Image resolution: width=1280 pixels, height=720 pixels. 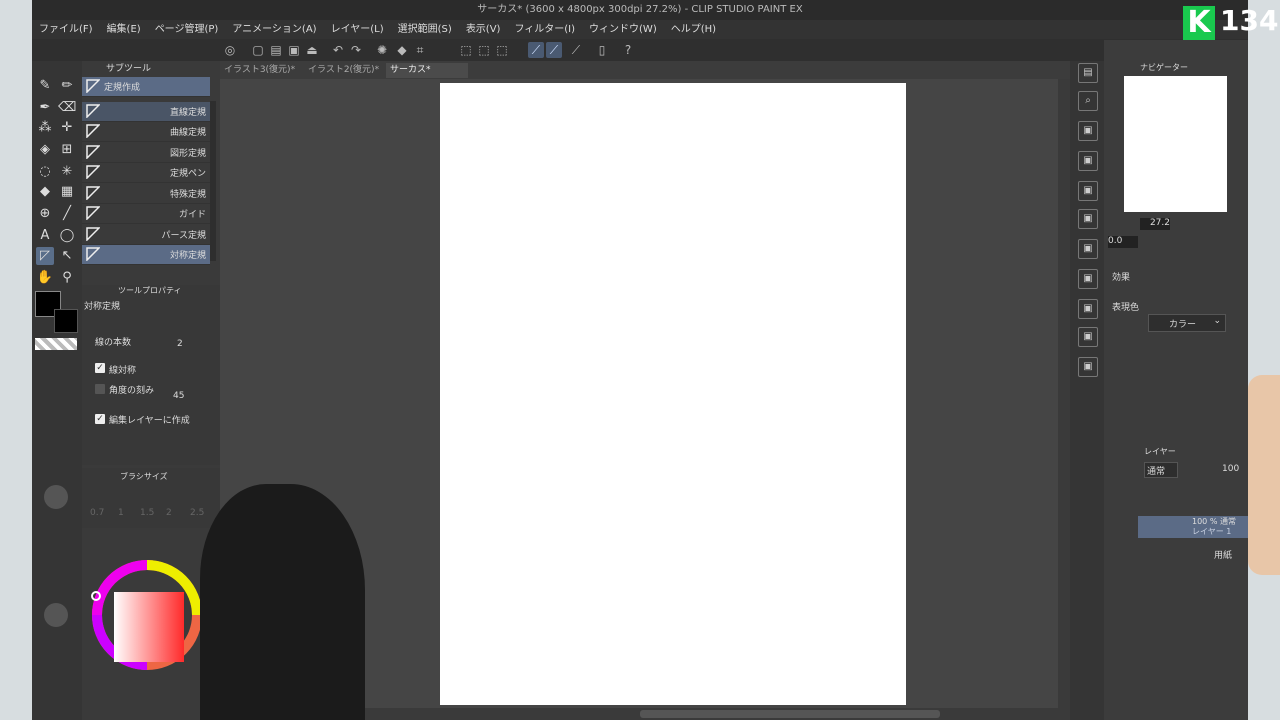 I want to click on menu-file: ファイル(F), so click(x=66, y=29).